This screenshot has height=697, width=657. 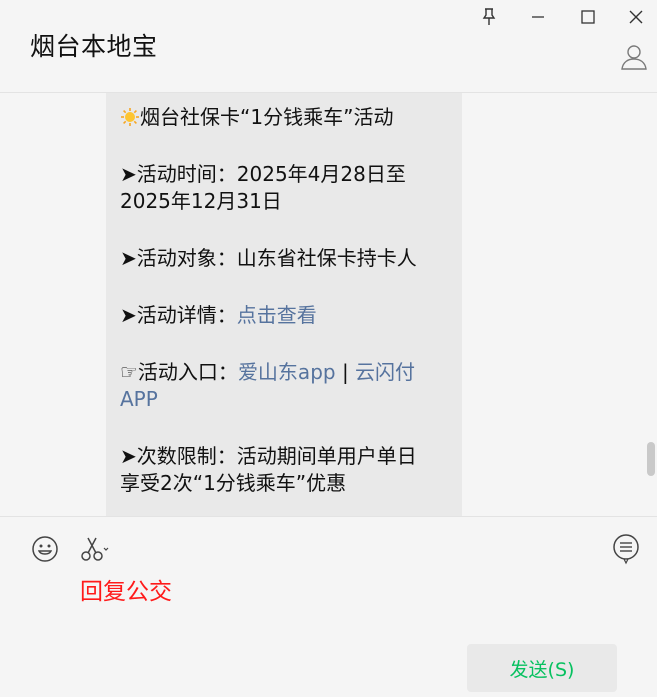 I want to click on activity-limit: ➤次数限制：活动期间单用户单日, so click(x=284, y=456).